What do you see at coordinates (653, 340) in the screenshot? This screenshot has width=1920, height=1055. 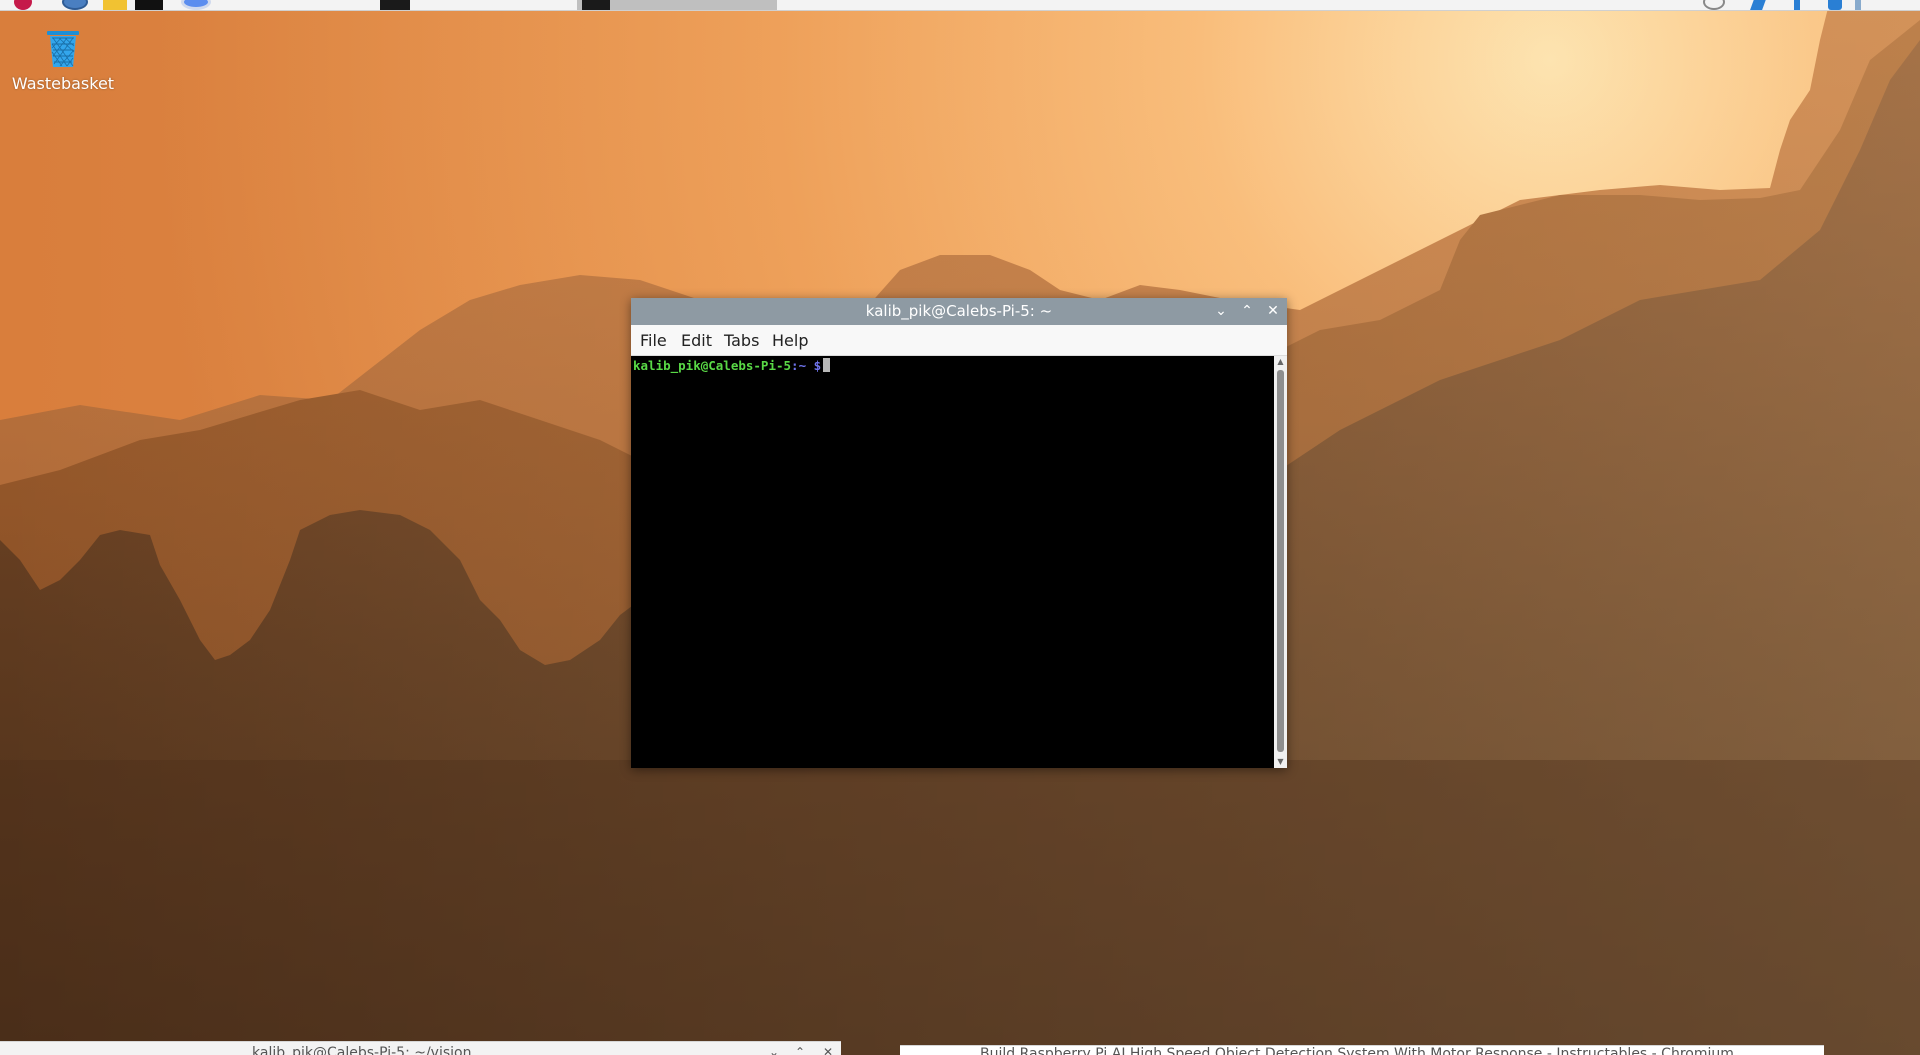 I see `menu-file: File` at bounding box center [653, 340].